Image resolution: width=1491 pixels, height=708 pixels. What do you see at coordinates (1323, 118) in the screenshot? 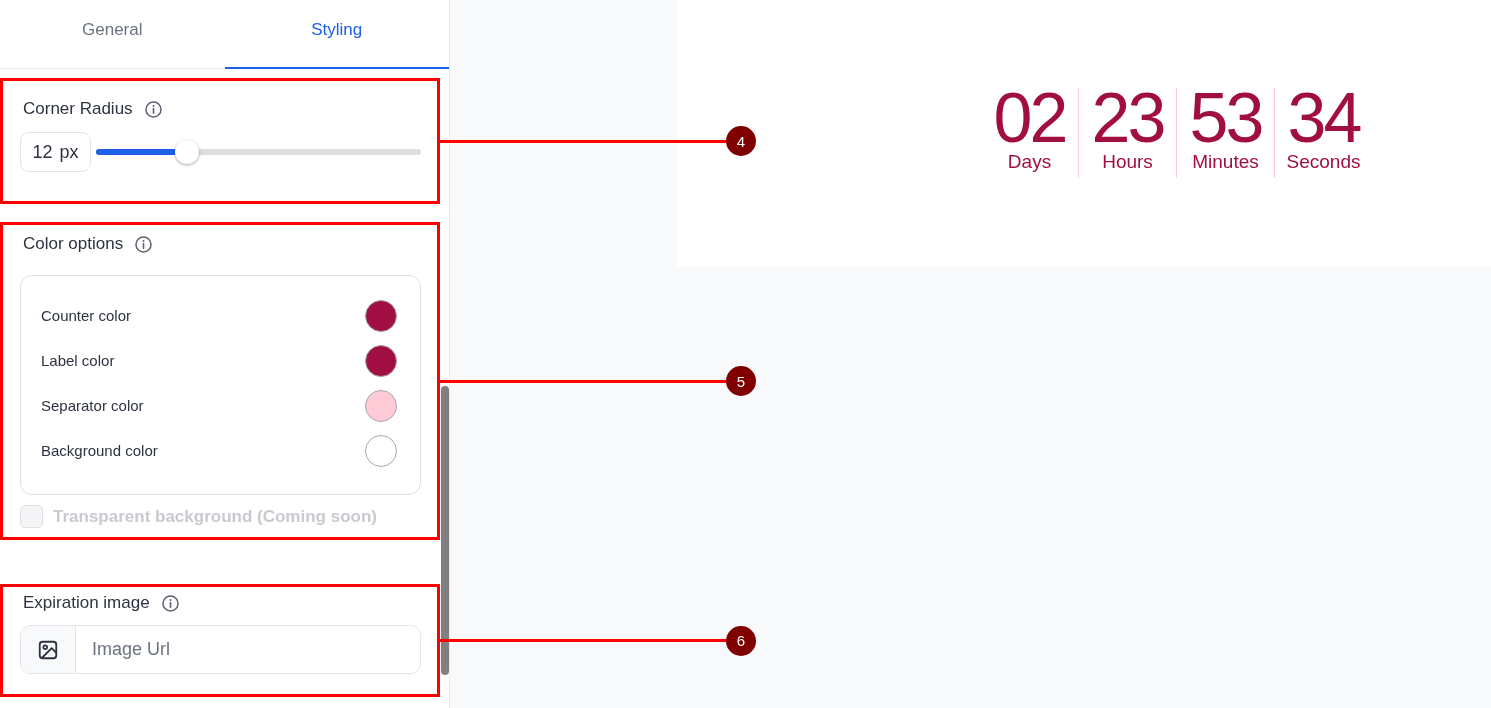
I see `countdown-number: 34` at bounding box center [1323, 118].